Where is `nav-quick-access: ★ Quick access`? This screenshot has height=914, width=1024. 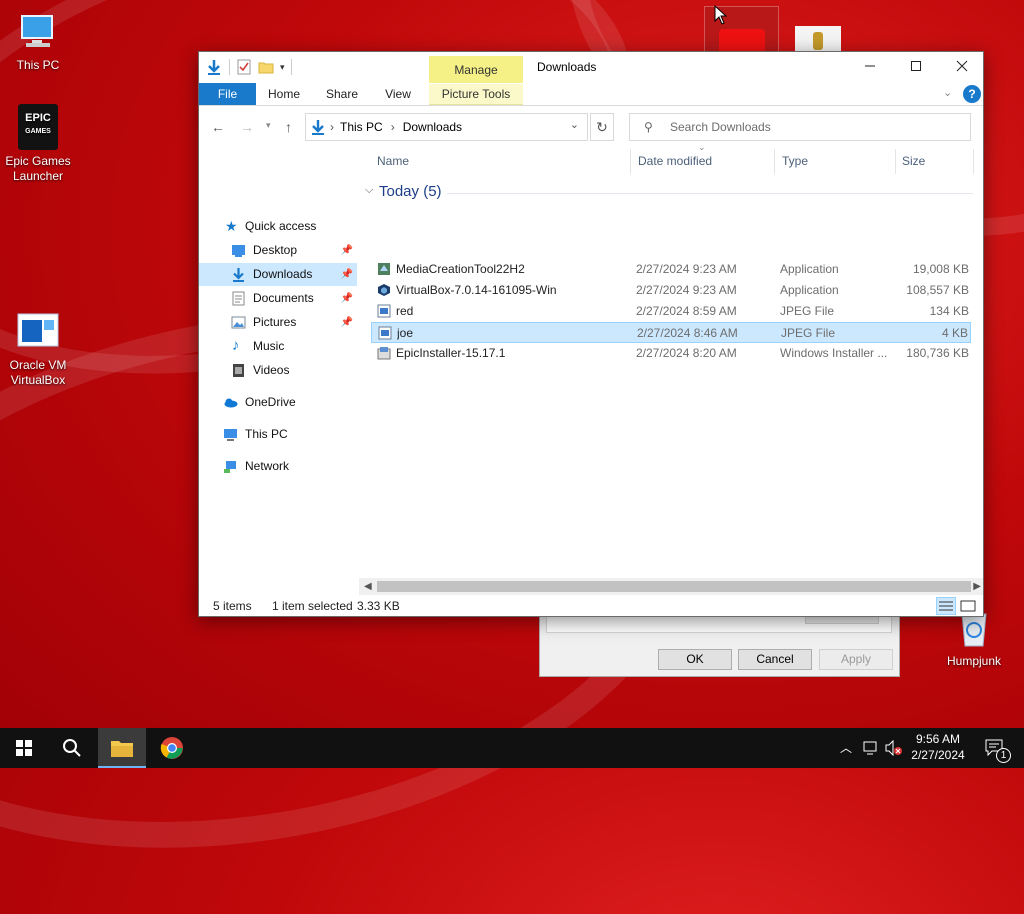
nav-quick-access: ★ Quick access is located at coordinates (278, 226).